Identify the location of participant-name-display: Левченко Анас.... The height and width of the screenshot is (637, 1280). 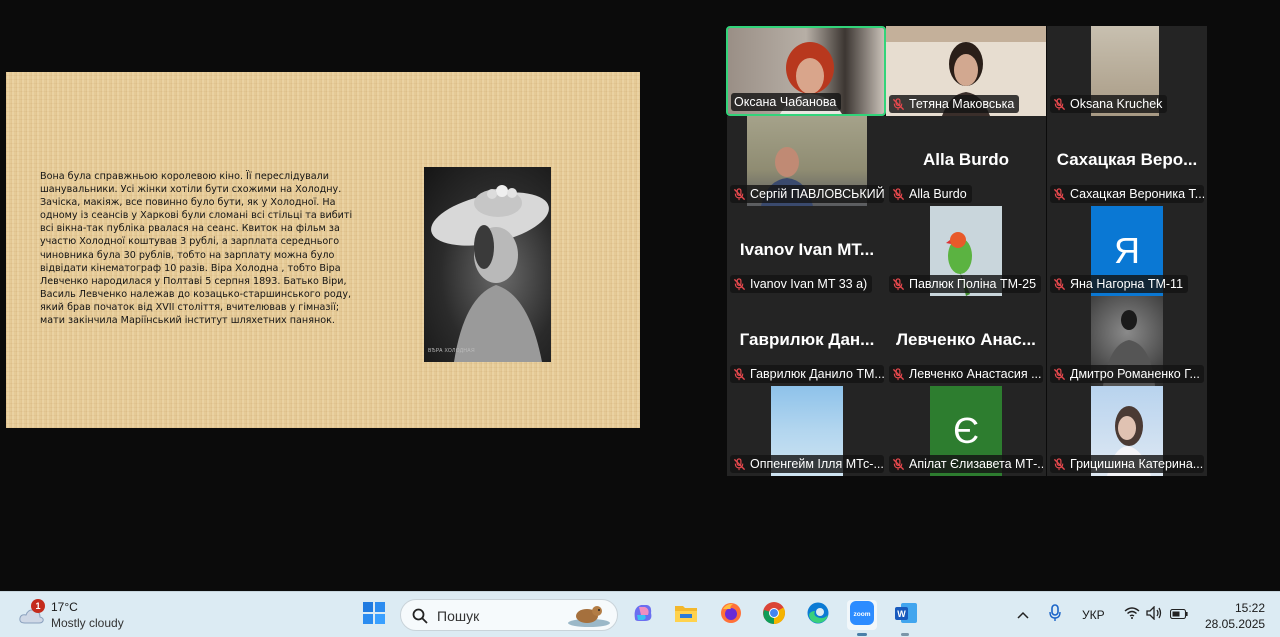
(966, 339).